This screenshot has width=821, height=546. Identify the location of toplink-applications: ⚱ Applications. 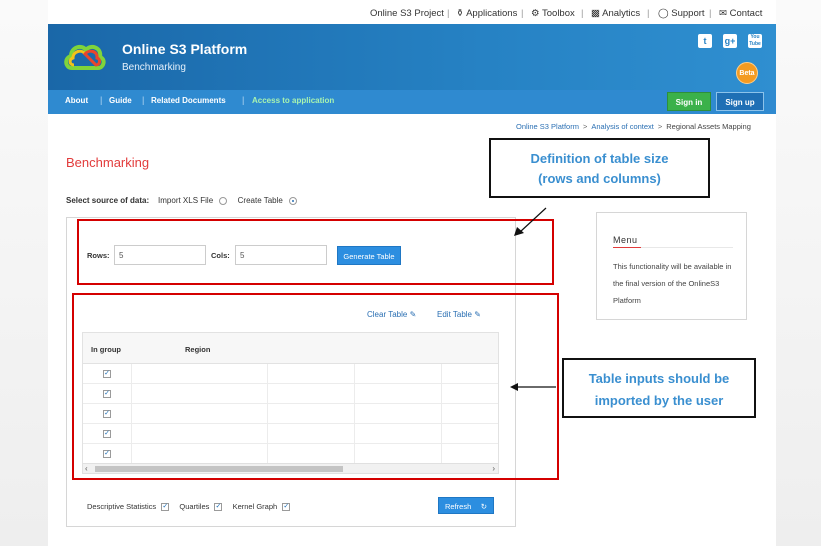
(486, 13).